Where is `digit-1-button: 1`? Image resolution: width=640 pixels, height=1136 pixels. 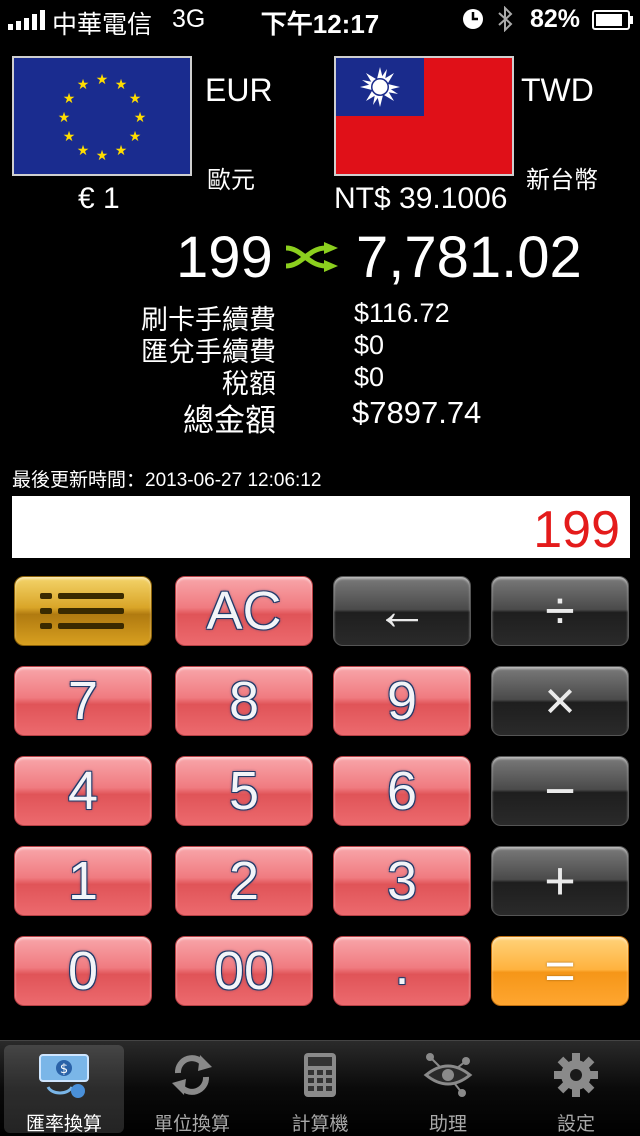 digit-1-button: 1 is located at coordinates (83, 881).